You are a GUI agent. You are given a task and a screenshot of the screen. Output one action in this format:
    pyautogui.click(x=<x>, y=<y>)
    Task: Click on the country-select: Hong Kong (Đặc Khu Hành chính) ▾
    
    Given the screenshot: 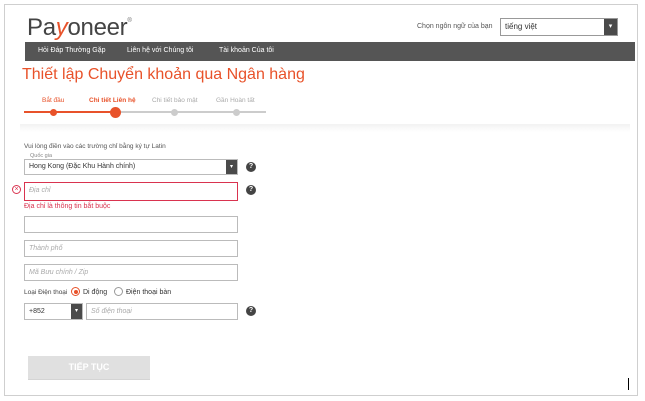 What is the action you would take?
    pyautogui.click(x=131, y=167)
    